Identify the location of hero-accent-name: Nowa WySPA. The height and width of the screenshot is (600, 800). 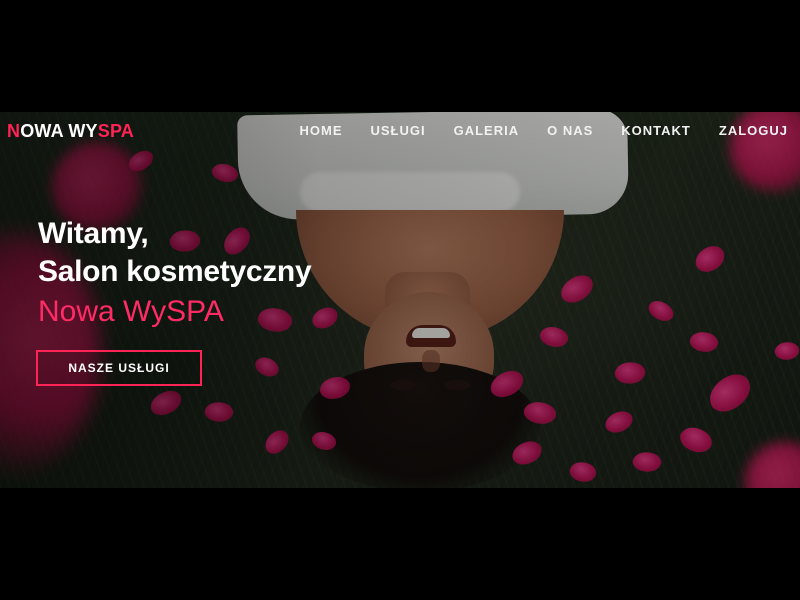
(131, 311).